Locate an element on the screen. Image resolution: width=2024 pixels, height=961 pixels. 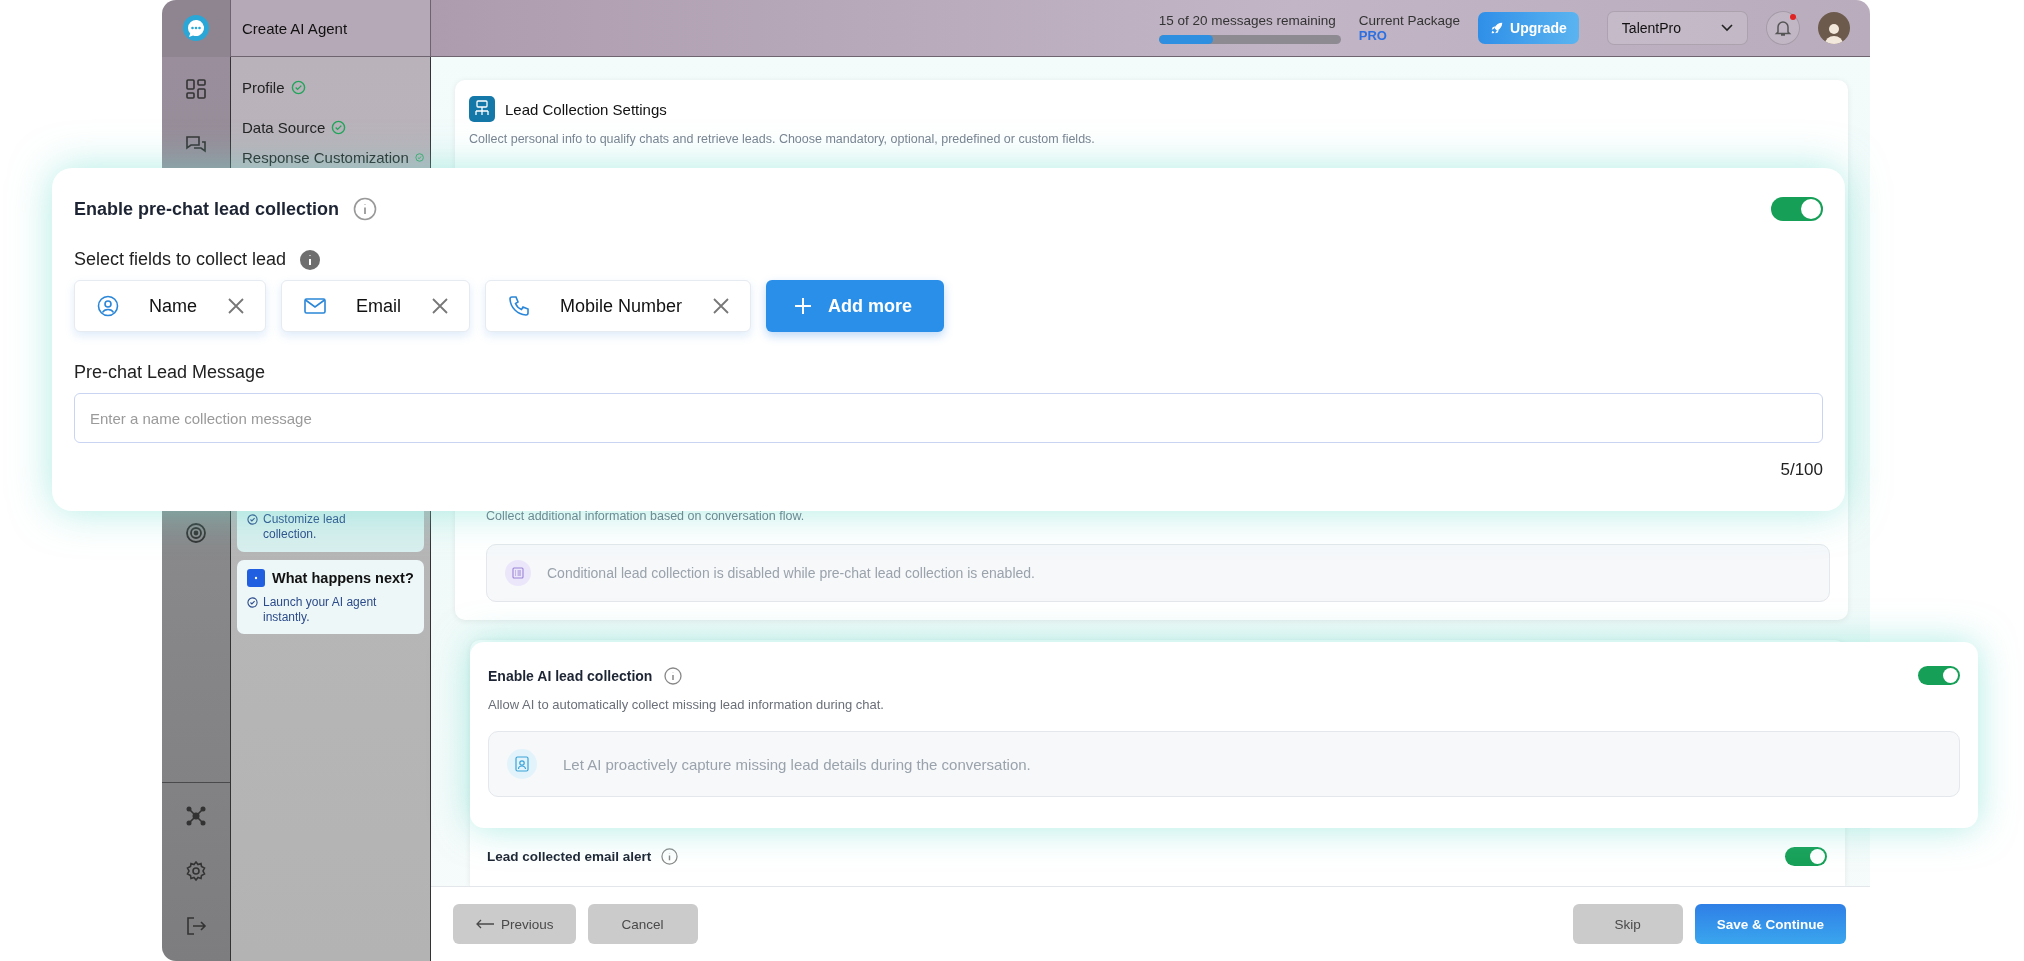
add-more-button: Add more is located at coordinates (855, 306).